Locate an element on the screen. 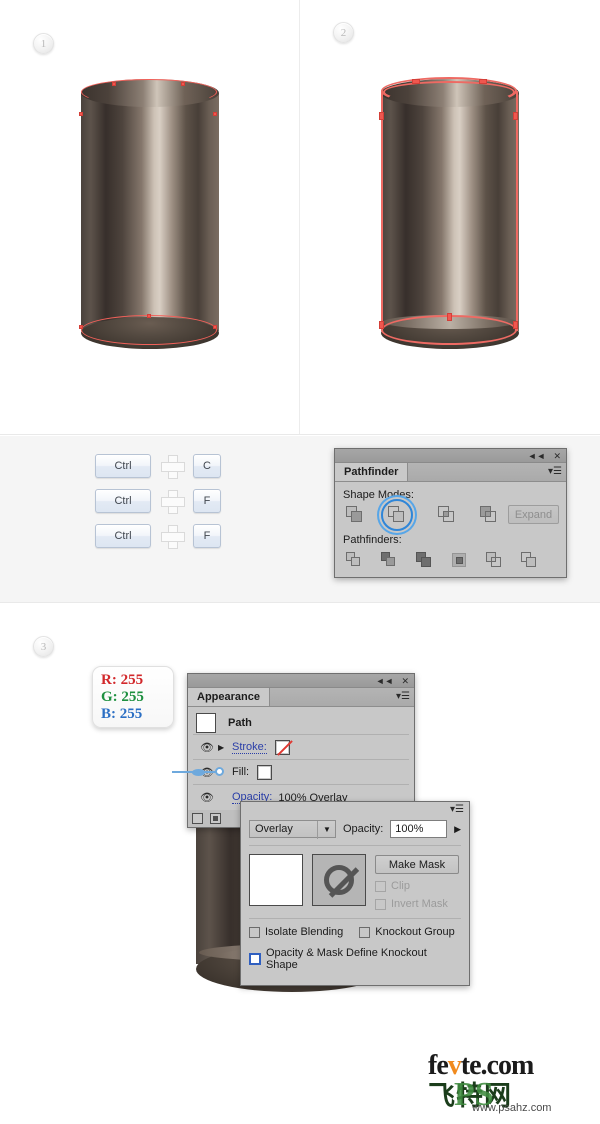 This screenshot has width=600, height=1124. knockout-group-label: Knockout Group is located at coordinates (415, 932).